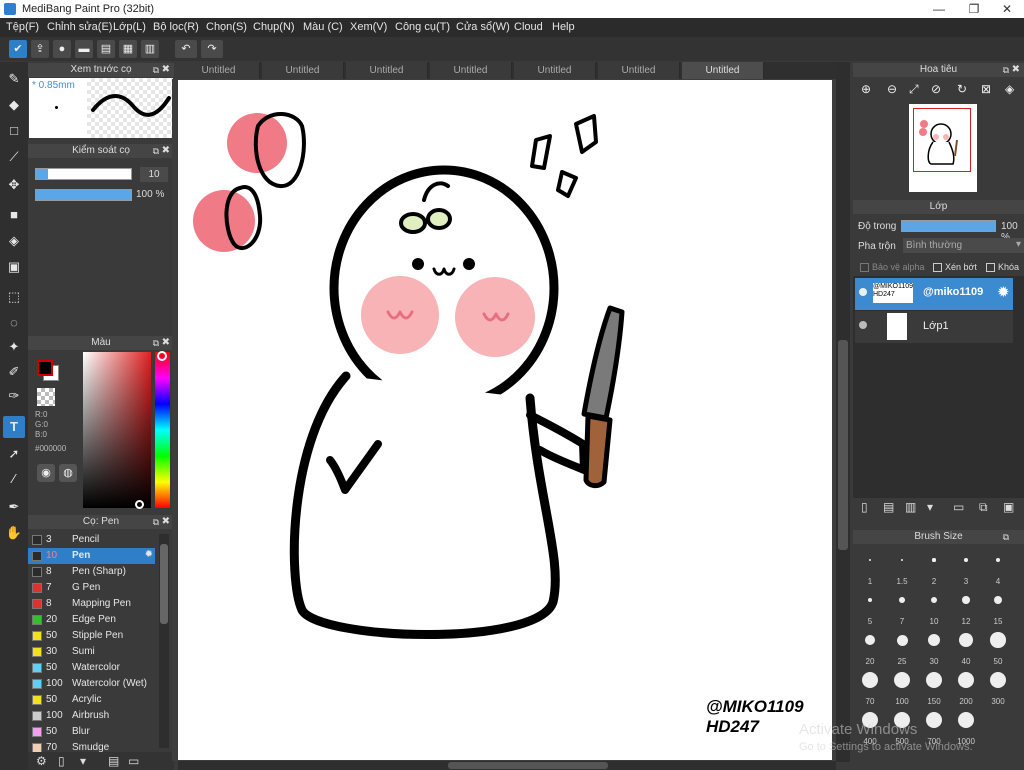  What do you see at coordinates (91, 620) in the screenshot?
I see `brush-item: 20 Edge Pen` at bounding box center [91, 620].